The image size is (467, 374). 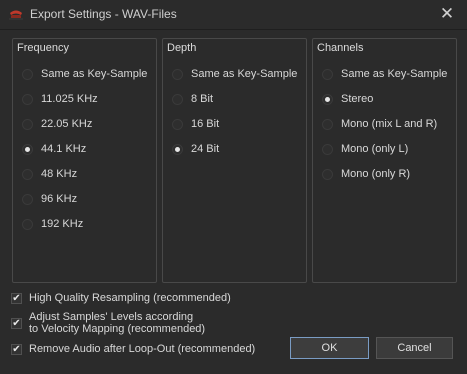 I want to click on adjust-levels-label-line2: to Velocity Mapping (recommended), so click(x=117, y=329).